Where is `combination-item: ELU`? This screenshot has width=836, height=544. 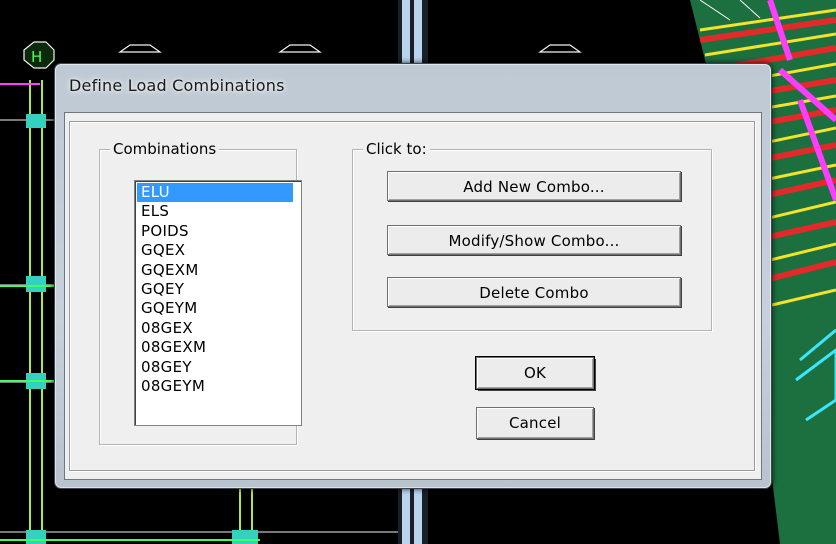
combination-item: ELU is located at coordinates (215, 193).